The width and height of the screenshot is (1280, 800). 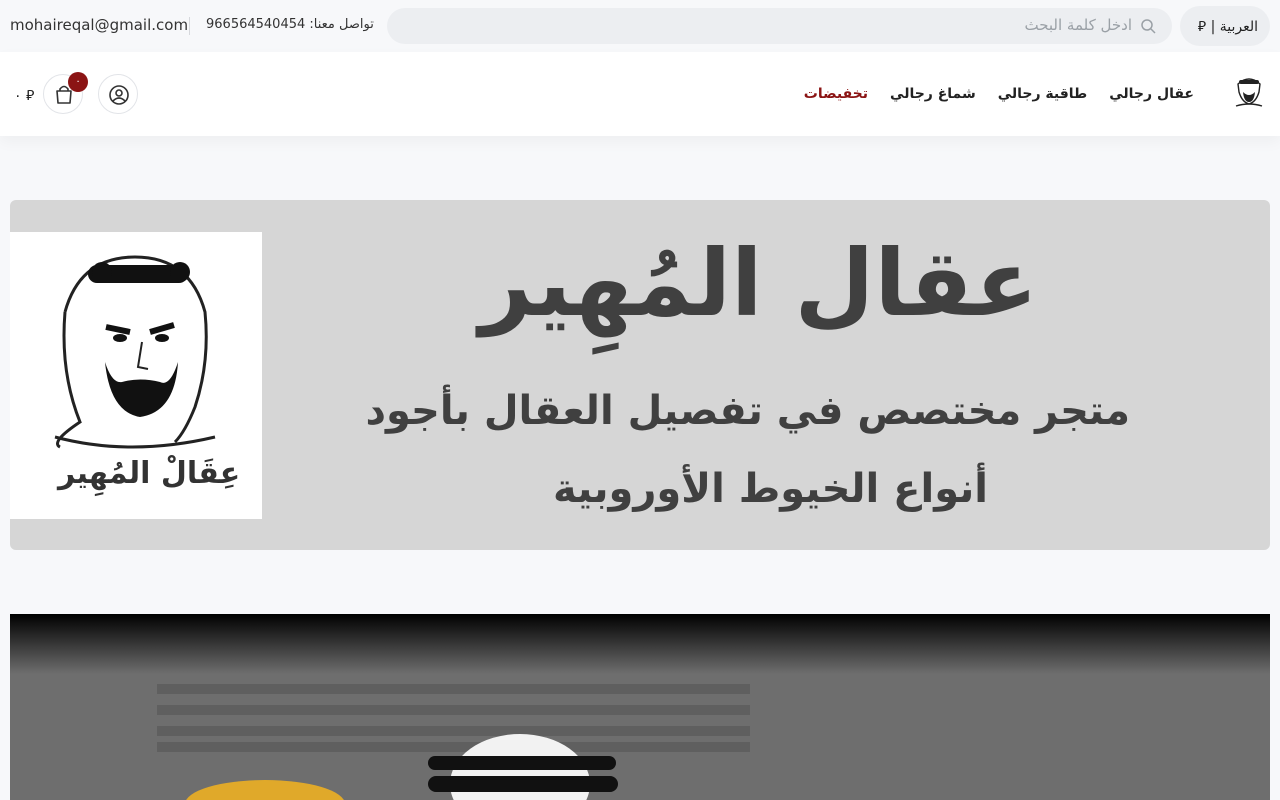 What do you see at coordinates (78, 82) in the screenshot?
I see `cart-count-badge: ٠` at bounding box center [78, 82].